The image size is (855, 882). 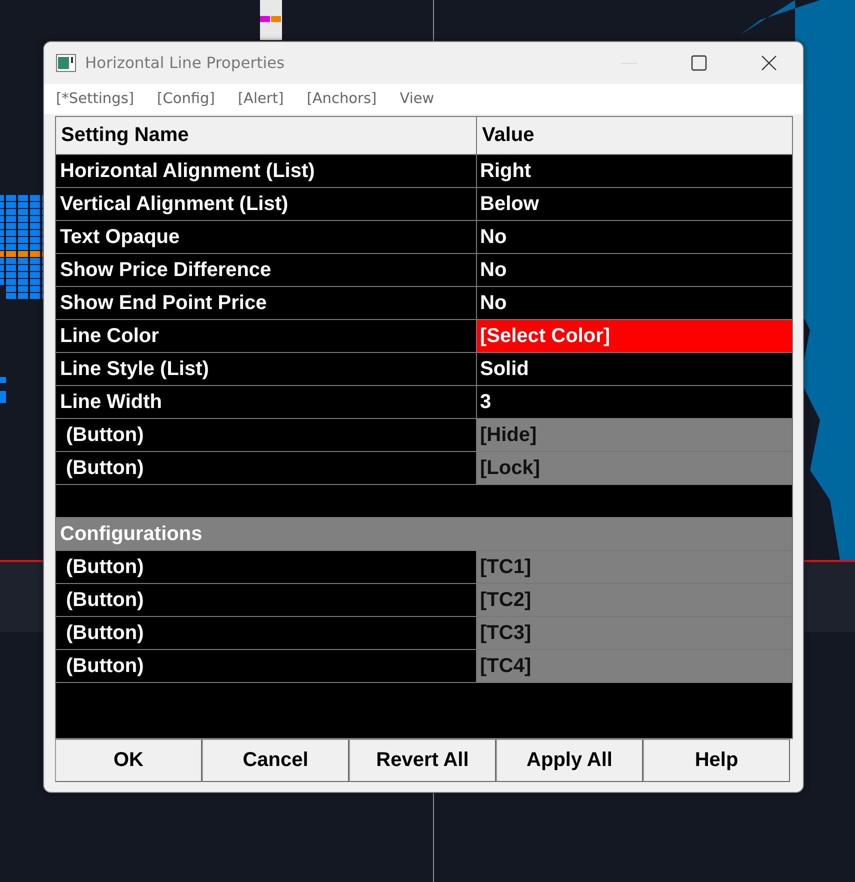 What do you see at coordinates (275, 760) in the screenshot?
I see `dialog-button: Cancel` at bounding box center [275, 760].